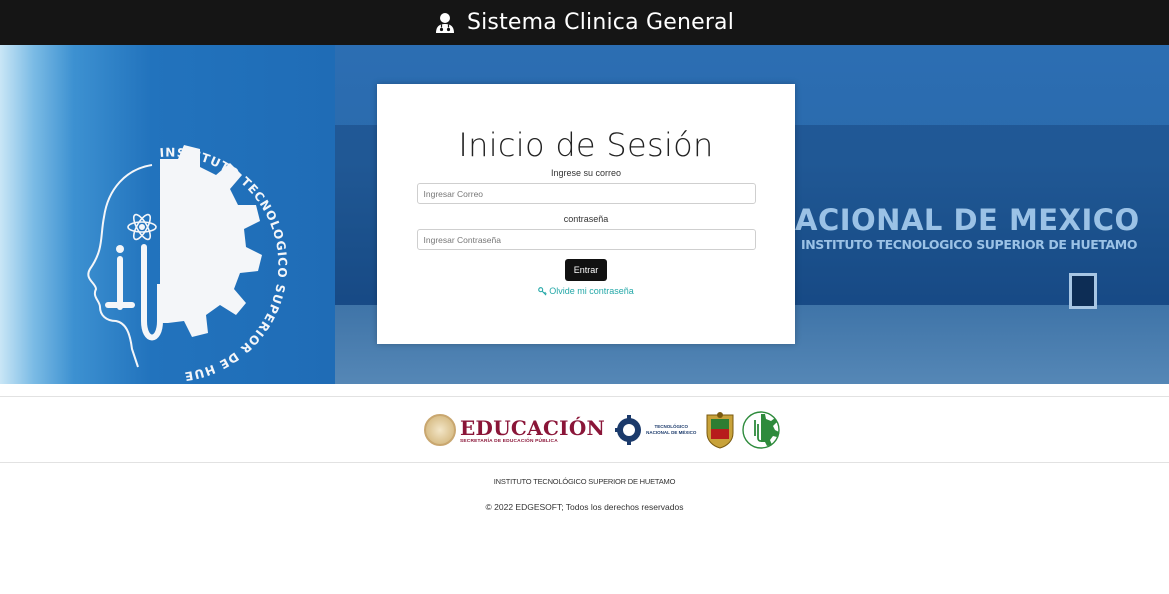 This screenshot has width=1169, height=594. Describe the element at coordinates (1083, 291) in the screenshot. I see `building-window` at that location.